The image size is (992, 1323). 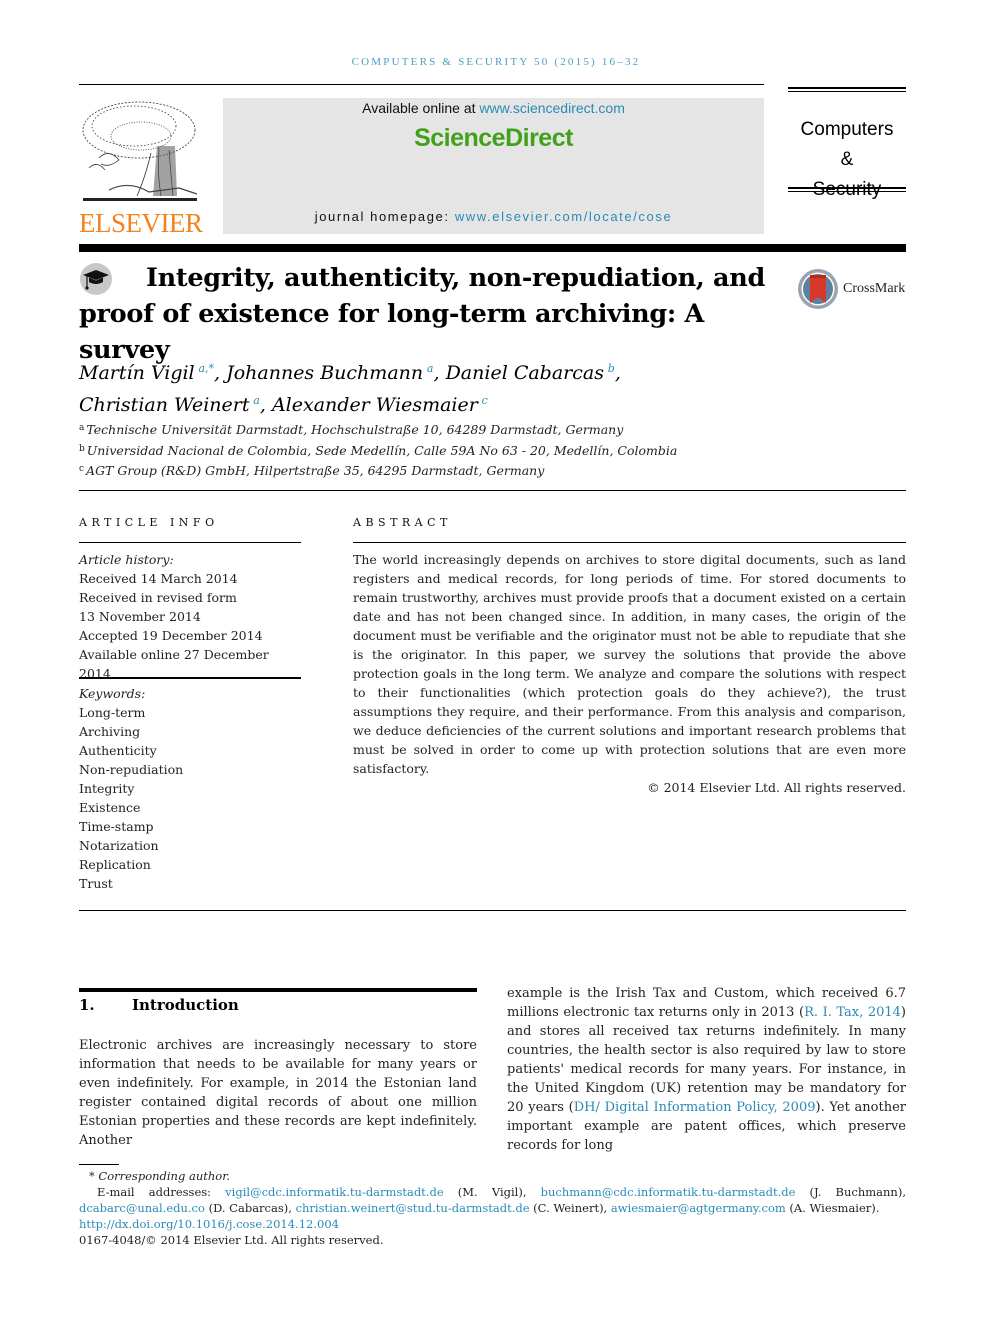 What do you see at coordinates (161, 1192) in the screenshot?
I see `email-label: E-mail addresses:` at bounding box center [161, 1192].